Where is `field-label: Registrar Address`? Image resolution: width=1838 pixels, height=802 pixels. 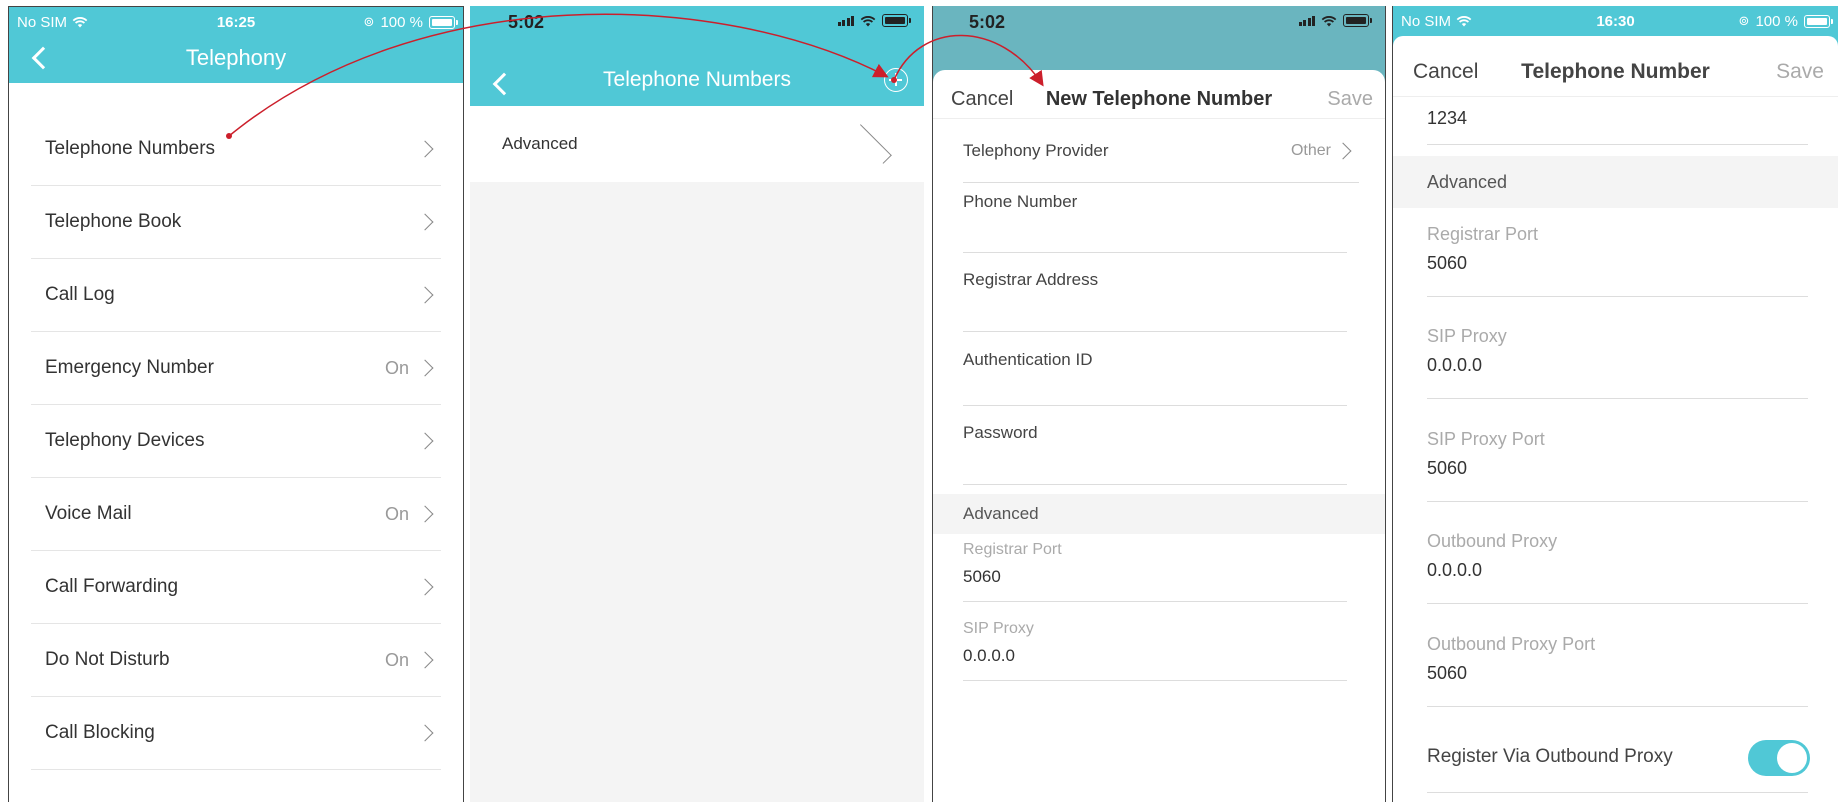
field-label: Registrar Address is located at coordinates (1031, 279).